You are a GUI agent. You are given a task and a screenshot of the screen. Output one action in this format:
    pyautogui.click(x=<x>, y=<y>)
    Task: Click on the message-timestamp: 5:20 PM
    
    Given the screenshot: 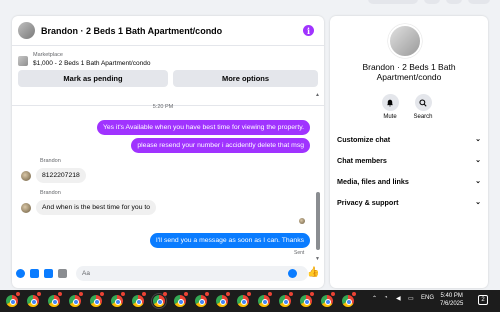 What is the action you would take?
    pyautogui.click(x=163, y=107)
    